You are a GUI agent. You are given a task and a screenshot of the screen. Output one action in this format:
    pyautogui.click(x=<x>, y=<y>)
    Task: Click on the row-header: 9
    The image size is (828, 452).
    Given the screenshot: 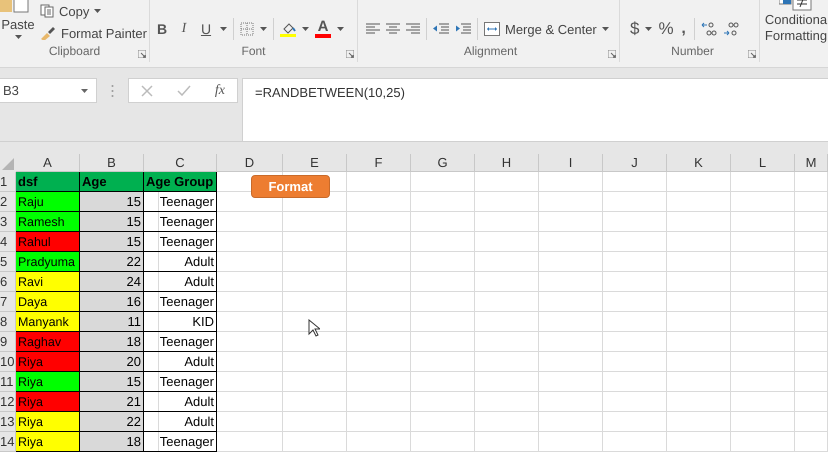 What is the action you would take?
    pyautogui.click(x=8, y=342)
    